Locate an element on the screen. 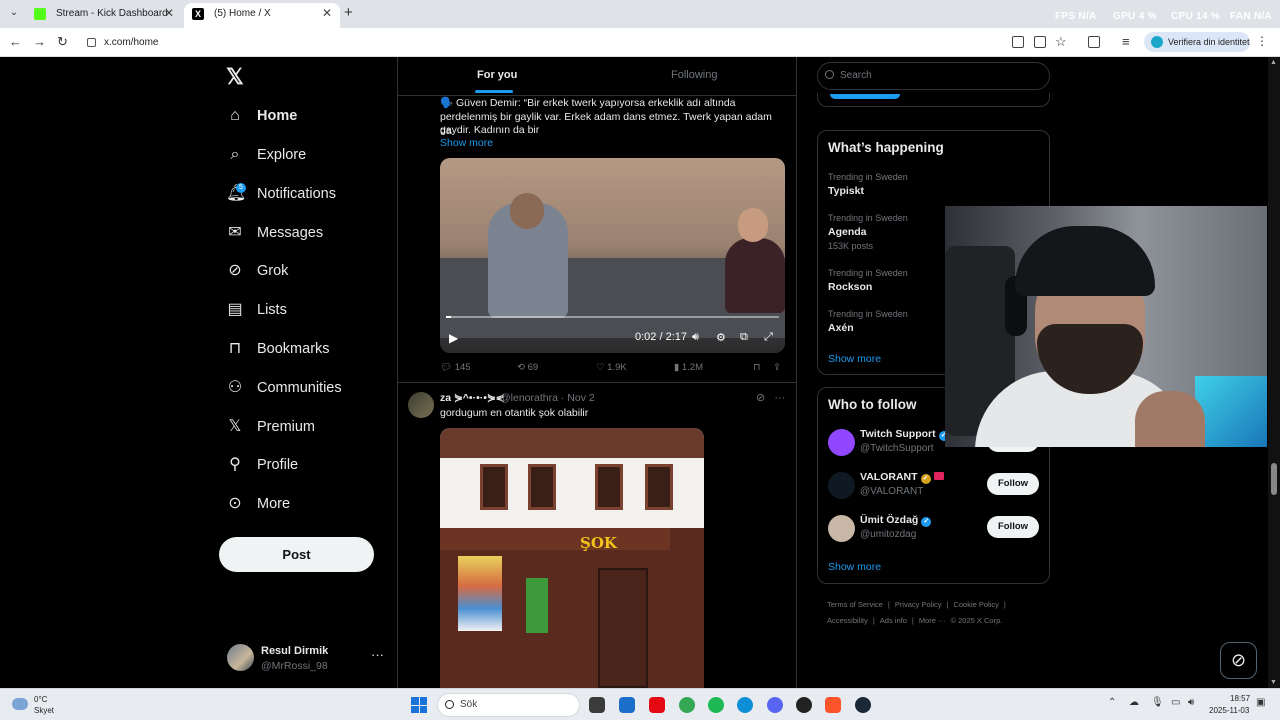 The height and width of the screenshot is (720, 1280). reload-icon: ↻ is located at coordinates (62, 42).